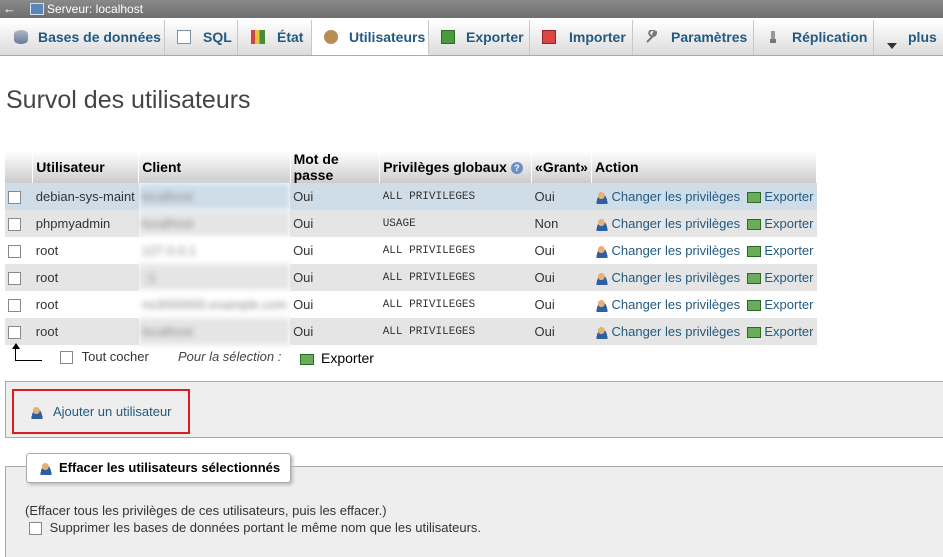 This screenshot has width=943, height=557. I want to click on tab-status: État, so click(275, 37).